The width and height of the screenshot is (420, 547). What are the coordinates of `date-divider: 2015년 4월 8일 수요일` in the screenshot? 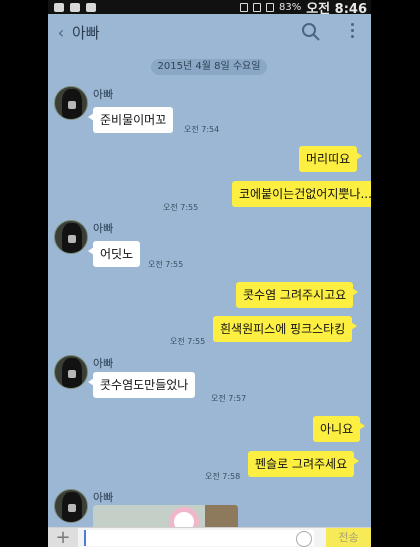 It's located at (209, 67).